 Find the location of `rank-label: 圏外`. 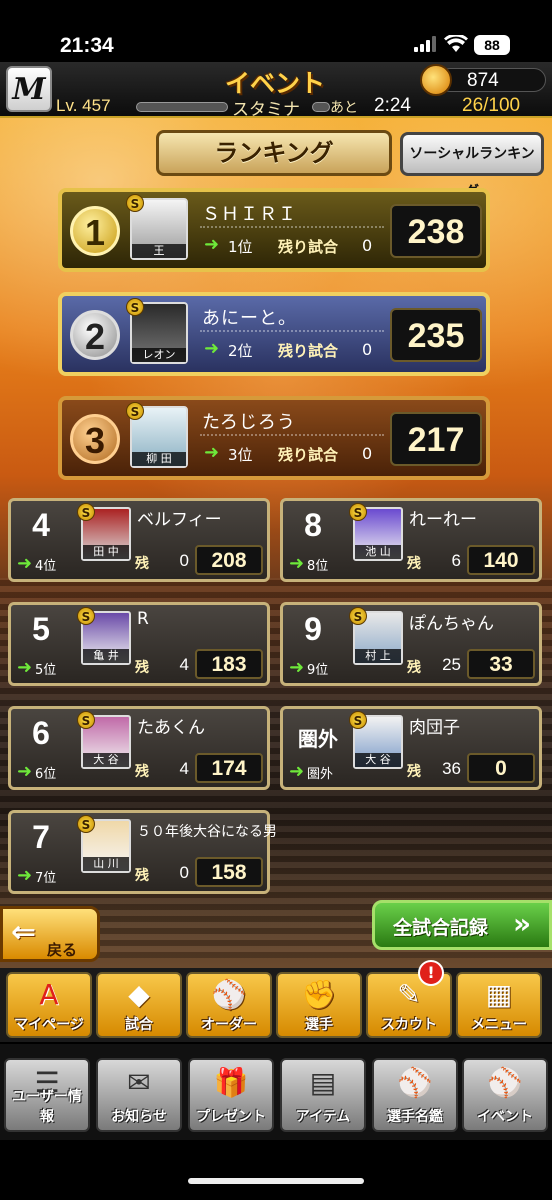

rank-label: 圏外 is located at coordinates (320, 774).